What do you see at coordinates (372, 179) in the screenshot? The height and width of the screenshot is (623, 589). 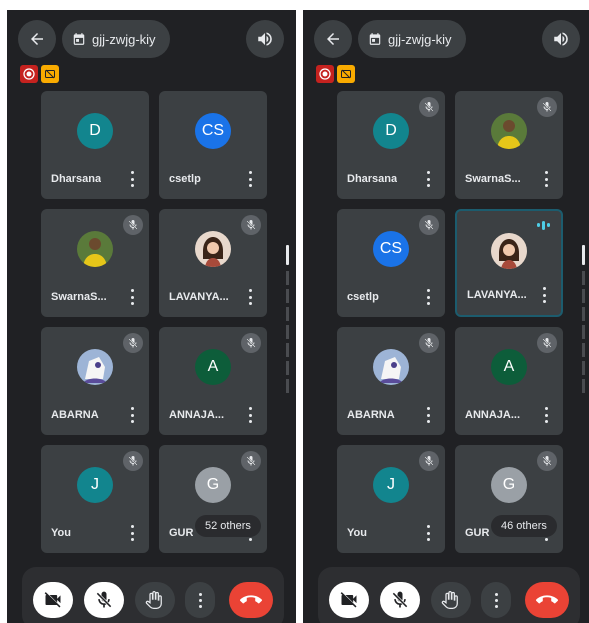 I see `participant-name: Dharsana` at bounding box center [372, 179].